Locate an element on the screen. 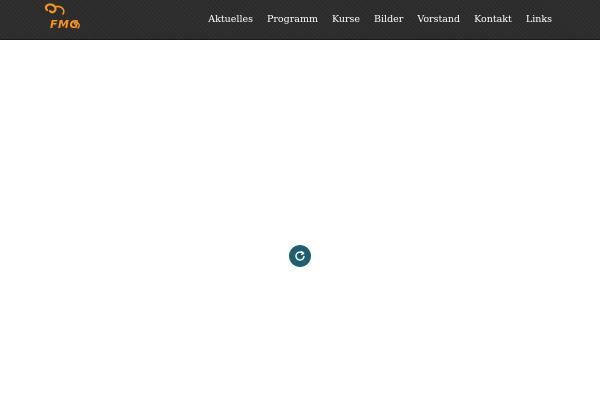  nav-item-vorstand: Vorstand is located at coordinates (438, 19).